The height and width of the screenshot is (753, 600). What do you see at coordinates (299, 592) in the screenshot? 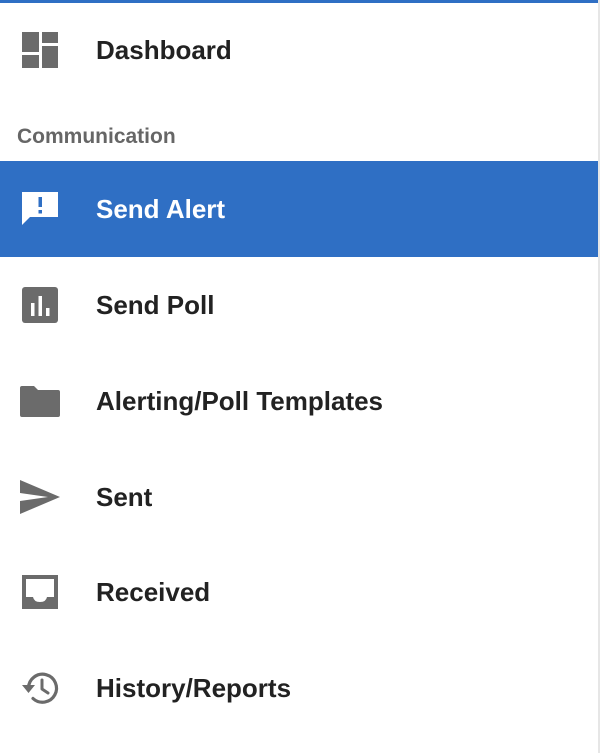
I see `sidebar-item-received: Received` at bounding box center [299, 592].